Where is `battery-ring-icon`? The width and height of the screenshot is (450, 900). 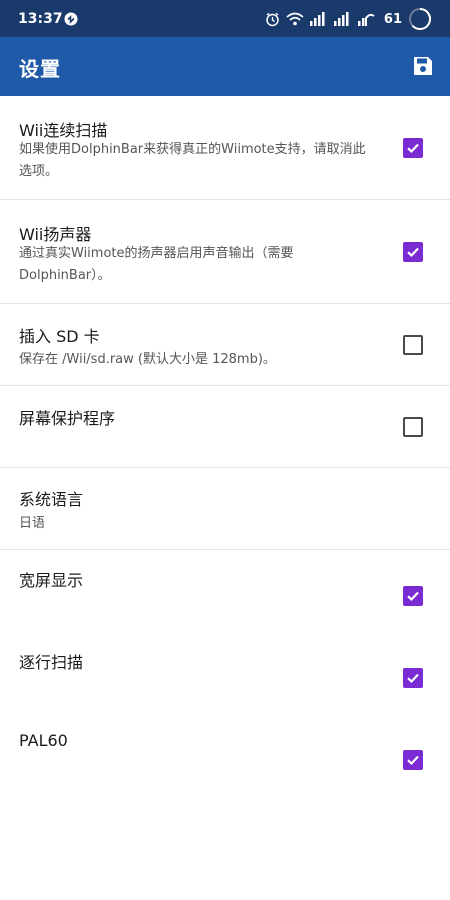 battery-ring-icon is located at coordinates (420, 19).